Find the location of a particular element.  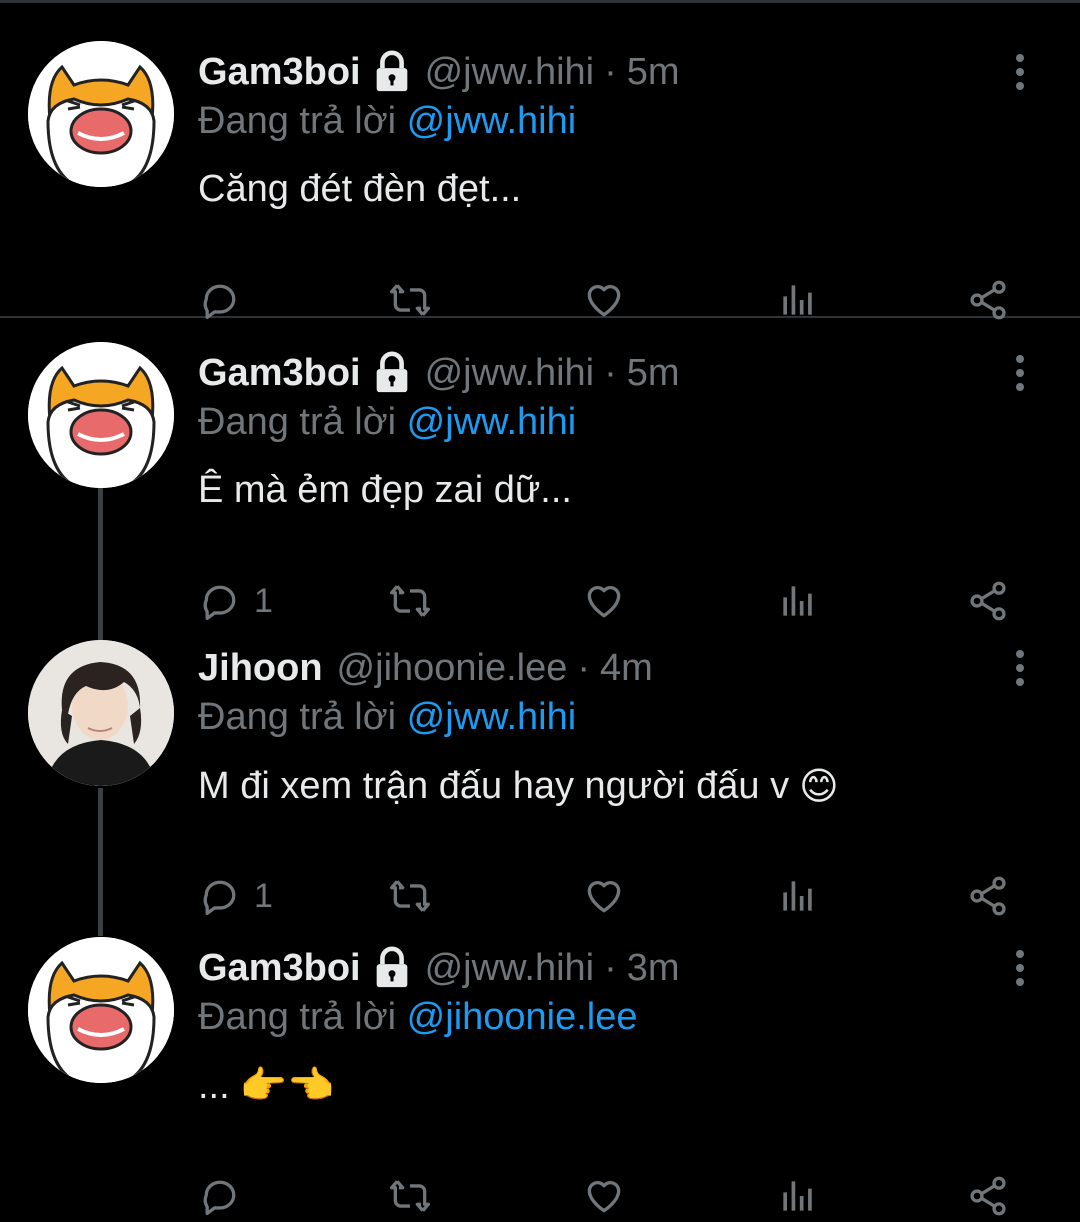

tweet-text: M đi xem trận đấu hay người đấu v 😊 is located at coordinates (518, 786).